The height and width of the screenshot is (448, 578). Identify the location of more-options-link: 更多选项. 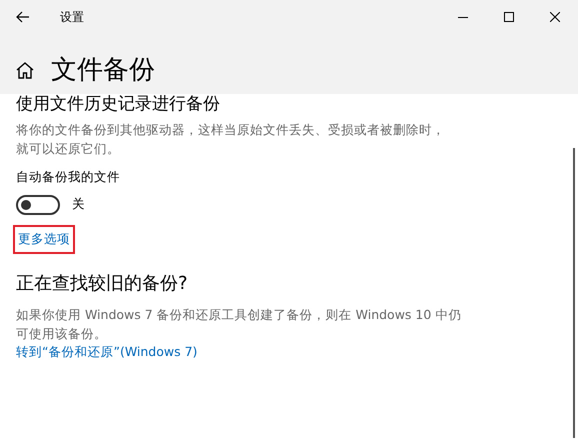
(44, 239).